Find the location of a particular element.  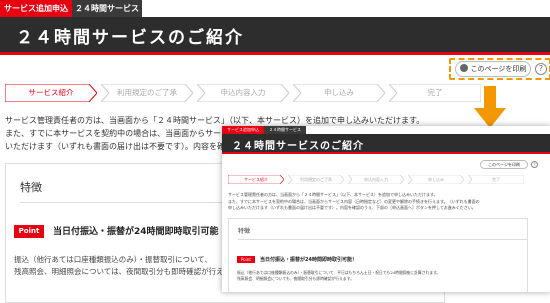

step-terms: 利用規定のご了承 is located at coordinates (147, 93).